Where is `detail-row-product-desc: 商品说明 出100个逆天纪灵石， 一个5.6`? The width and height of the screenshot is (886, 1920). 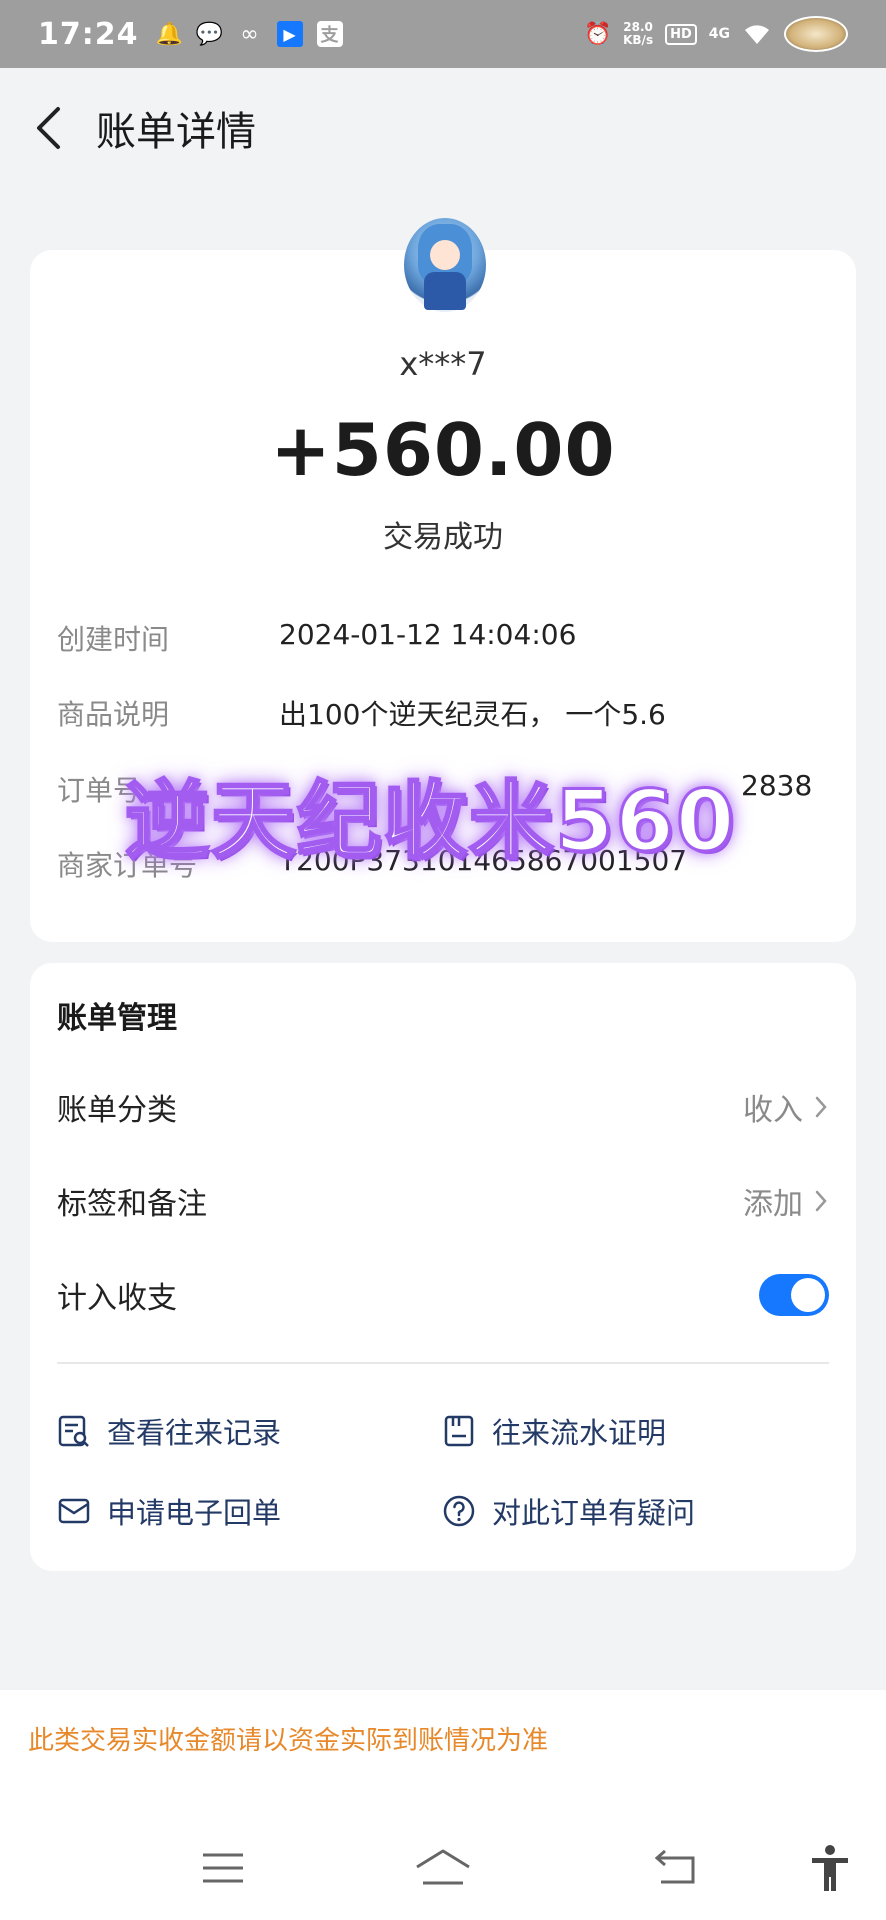 detail-row-product-desc: 商品说明 出100个逆天纪灵石， 一个5.6 is located at coordinates (361, 713).